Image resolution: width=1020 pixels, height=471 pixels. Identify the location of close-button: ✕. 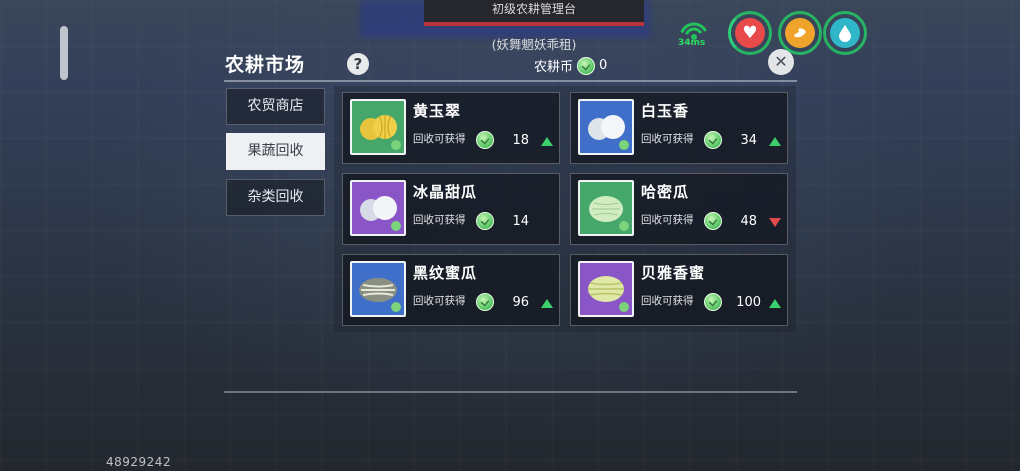
(781, 62).